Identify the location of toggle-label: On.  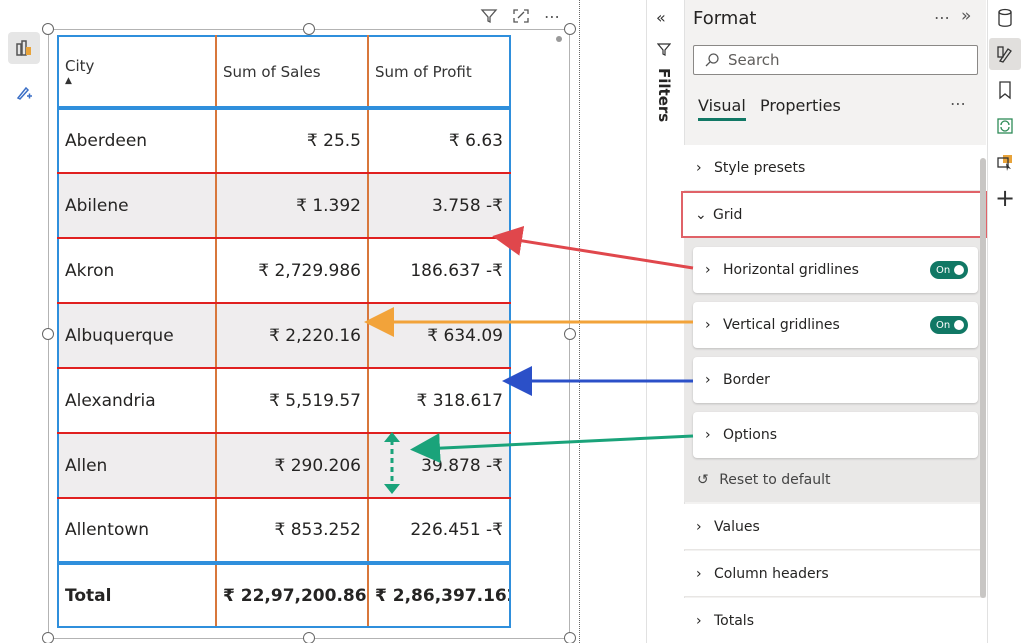
(943, 270).